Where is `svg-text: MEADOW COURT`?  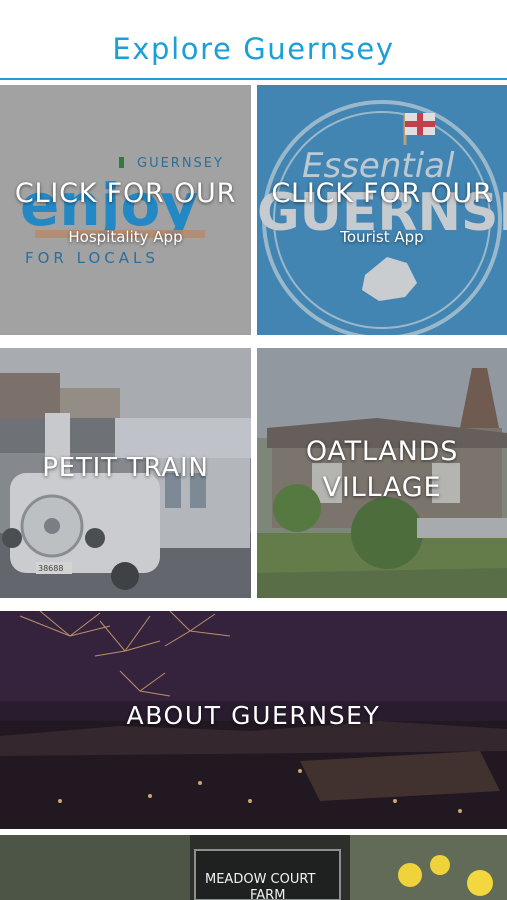
svg-text: MEADOW COURT is located at coordinates (260, 879).